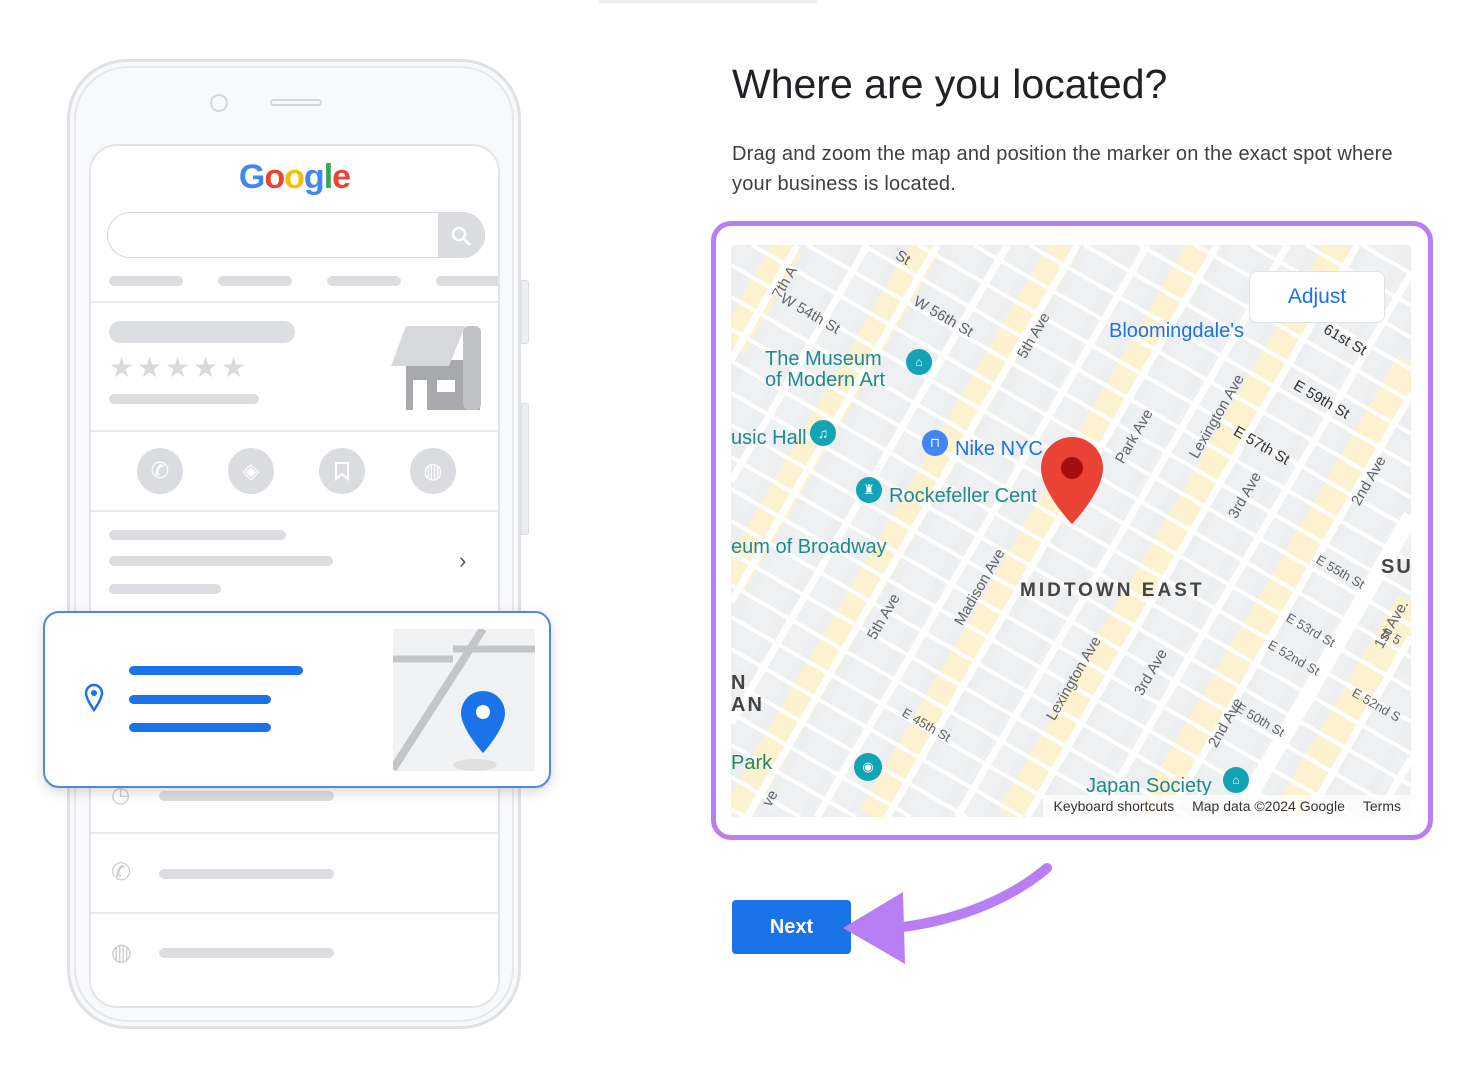 This screenshot has height=1080, width=1479. What do you see at coordinates (1382, 806) in the screenshot?
I see `terms-link: Terms` at bounding box center [1382, 806].